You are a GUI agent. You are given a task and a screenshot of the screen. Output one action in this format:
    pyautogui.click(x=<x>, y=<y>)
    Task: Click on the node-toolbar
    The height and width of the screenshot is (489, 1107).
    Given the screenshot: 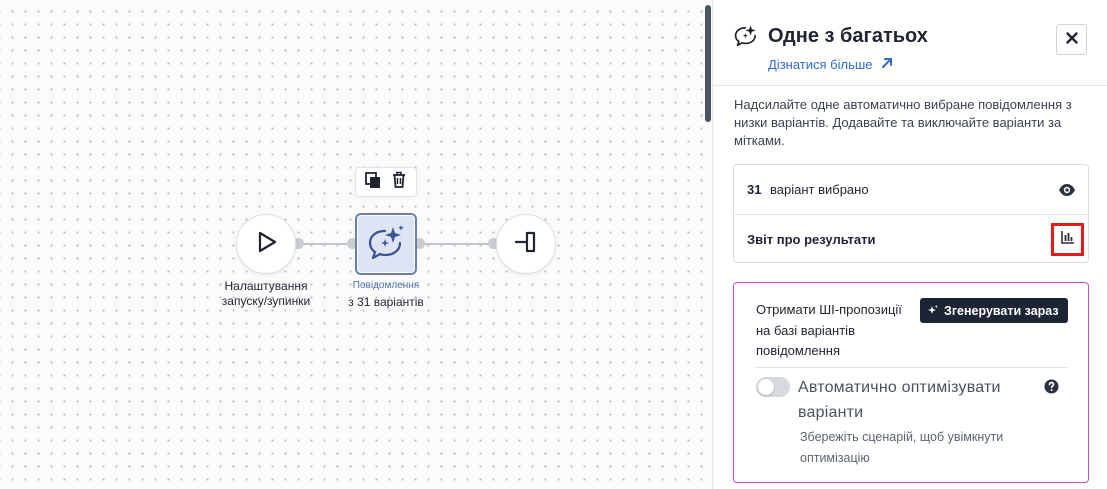 What is the action you would take?
    pyautogui.click(x=386, y=182)
    